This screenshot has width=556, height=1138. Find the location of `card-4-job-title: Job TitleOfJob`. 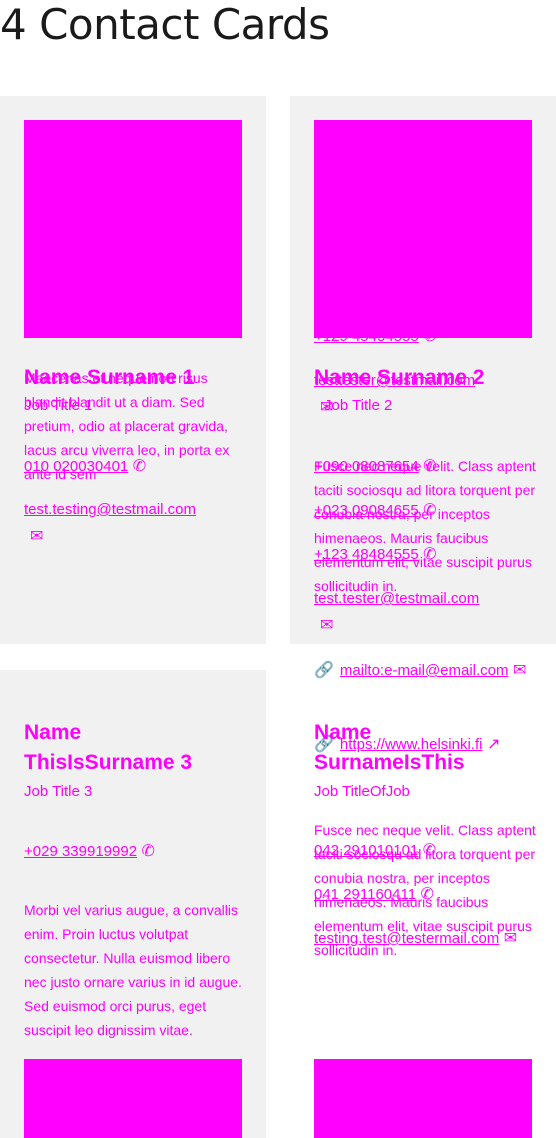

card-4-job-title: Job TitleOfJob is located at coordinates (362, 791).